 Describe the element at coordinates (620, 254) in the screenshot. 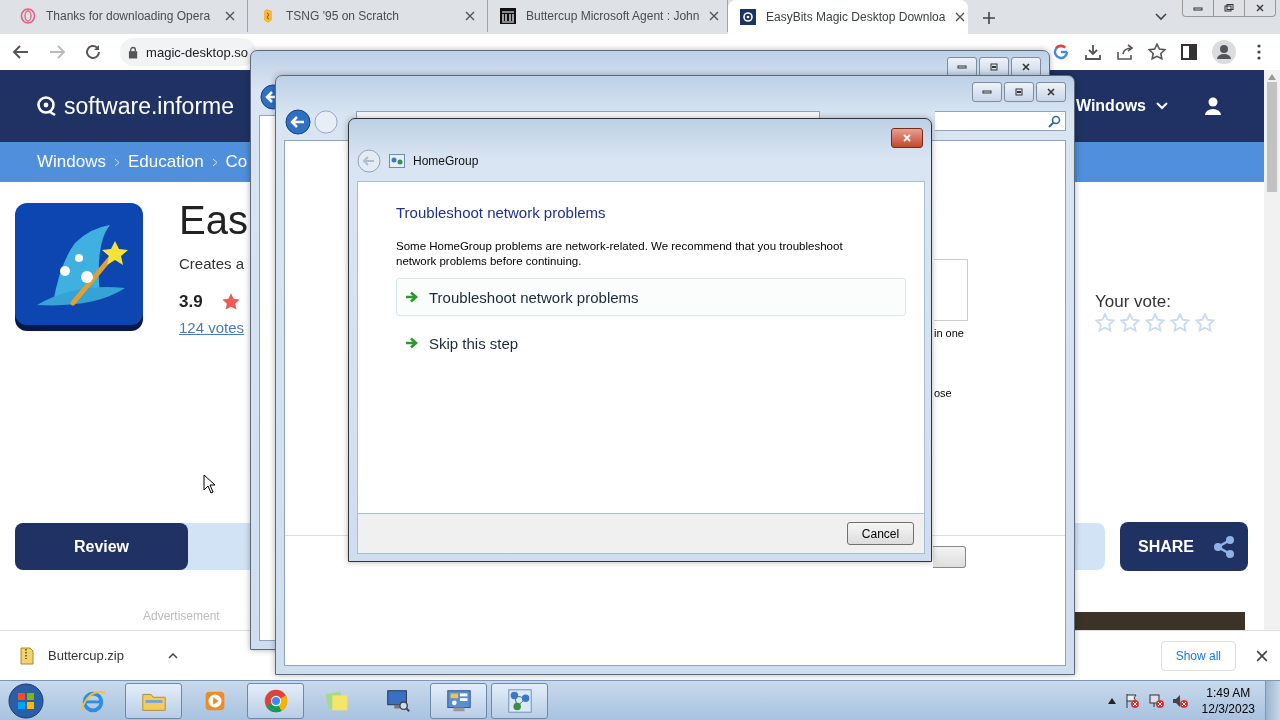

I see `dialog-message: Some HomeGroup problems are network-related. We recommend that you troubleshoot network problems before continuing.` at that location.